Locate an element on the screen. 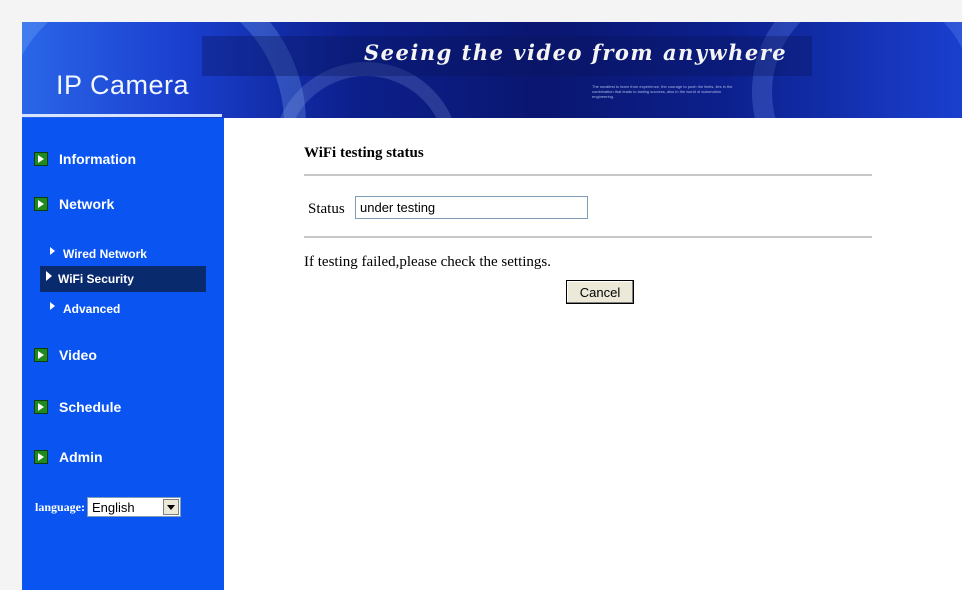 This screenshot has width=962, height=590. sidebar-subitem-advanced: Advanced is located at coordinates (123, 309).